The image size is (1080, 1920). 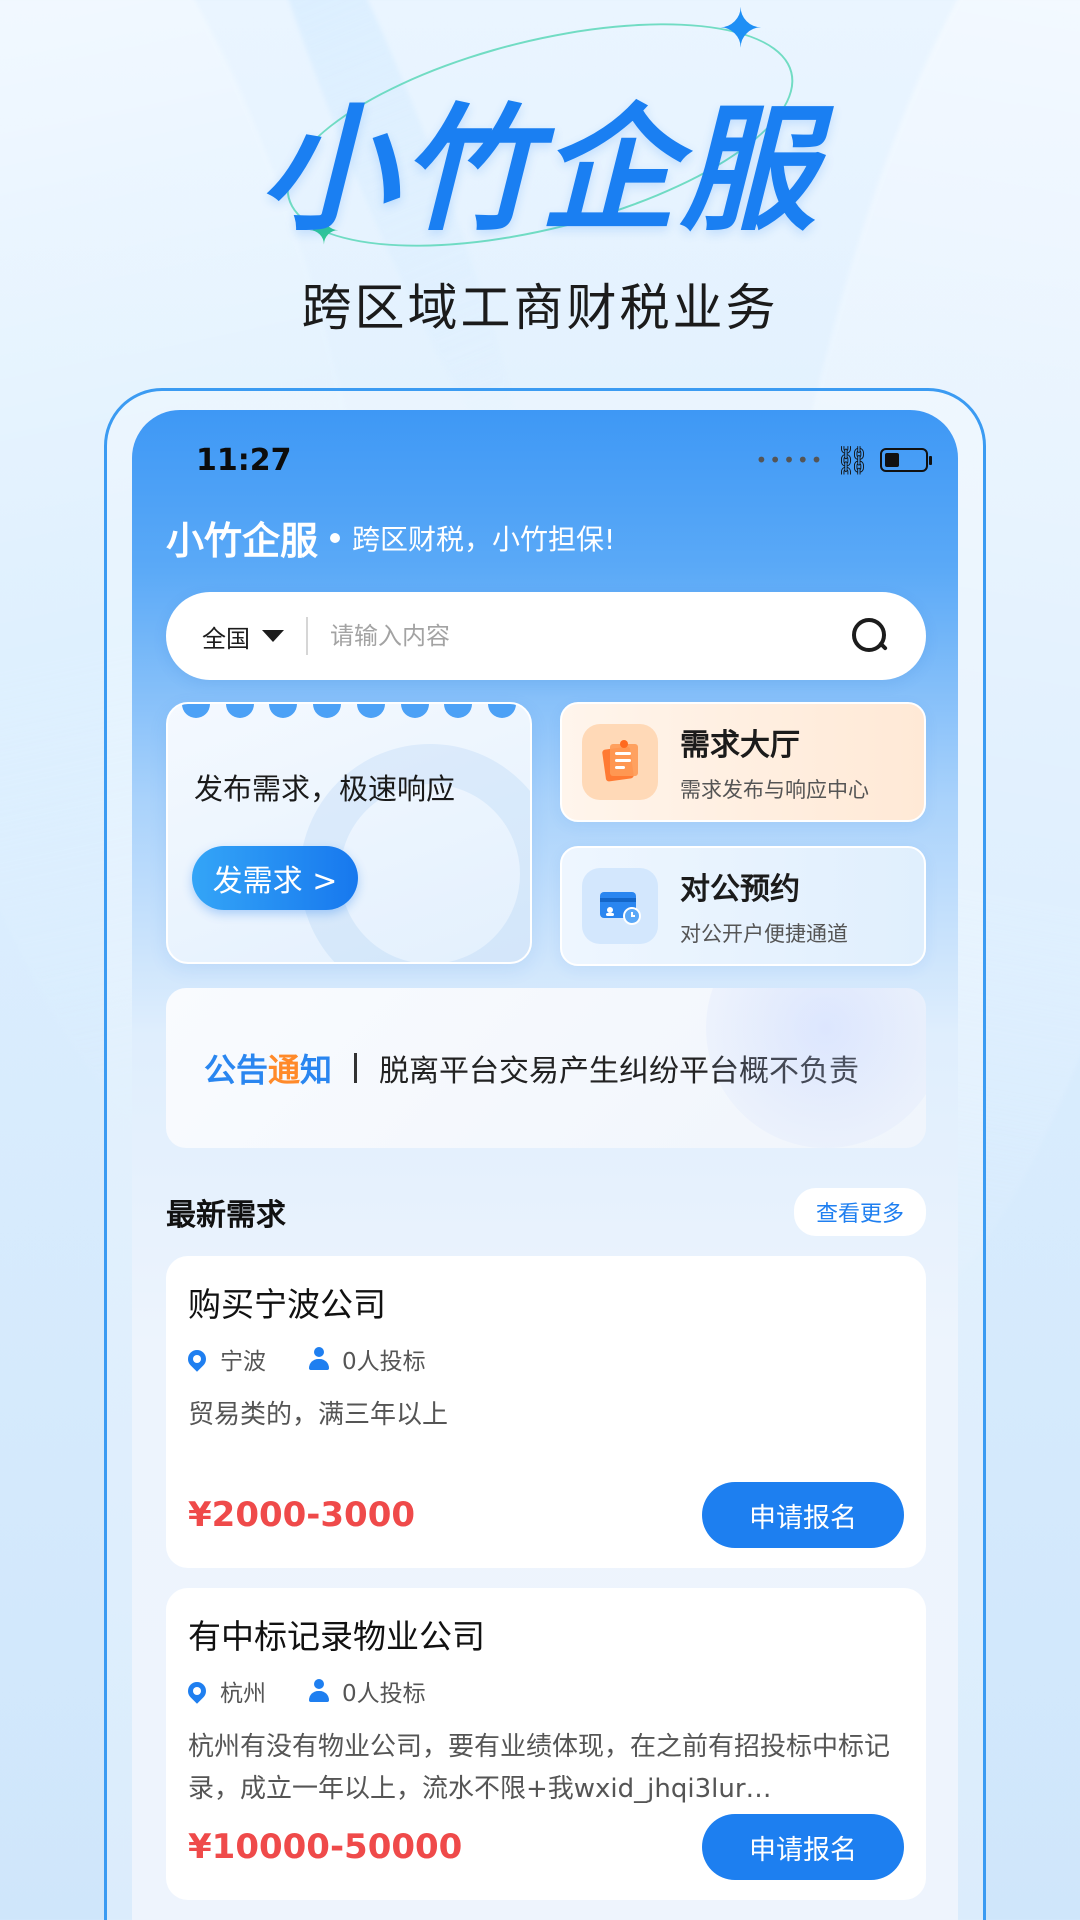 What do you see at coordinates (226, 1215) in the screenshot?
I see `section-title: 最新需求` at bounding box center [226, 1215].